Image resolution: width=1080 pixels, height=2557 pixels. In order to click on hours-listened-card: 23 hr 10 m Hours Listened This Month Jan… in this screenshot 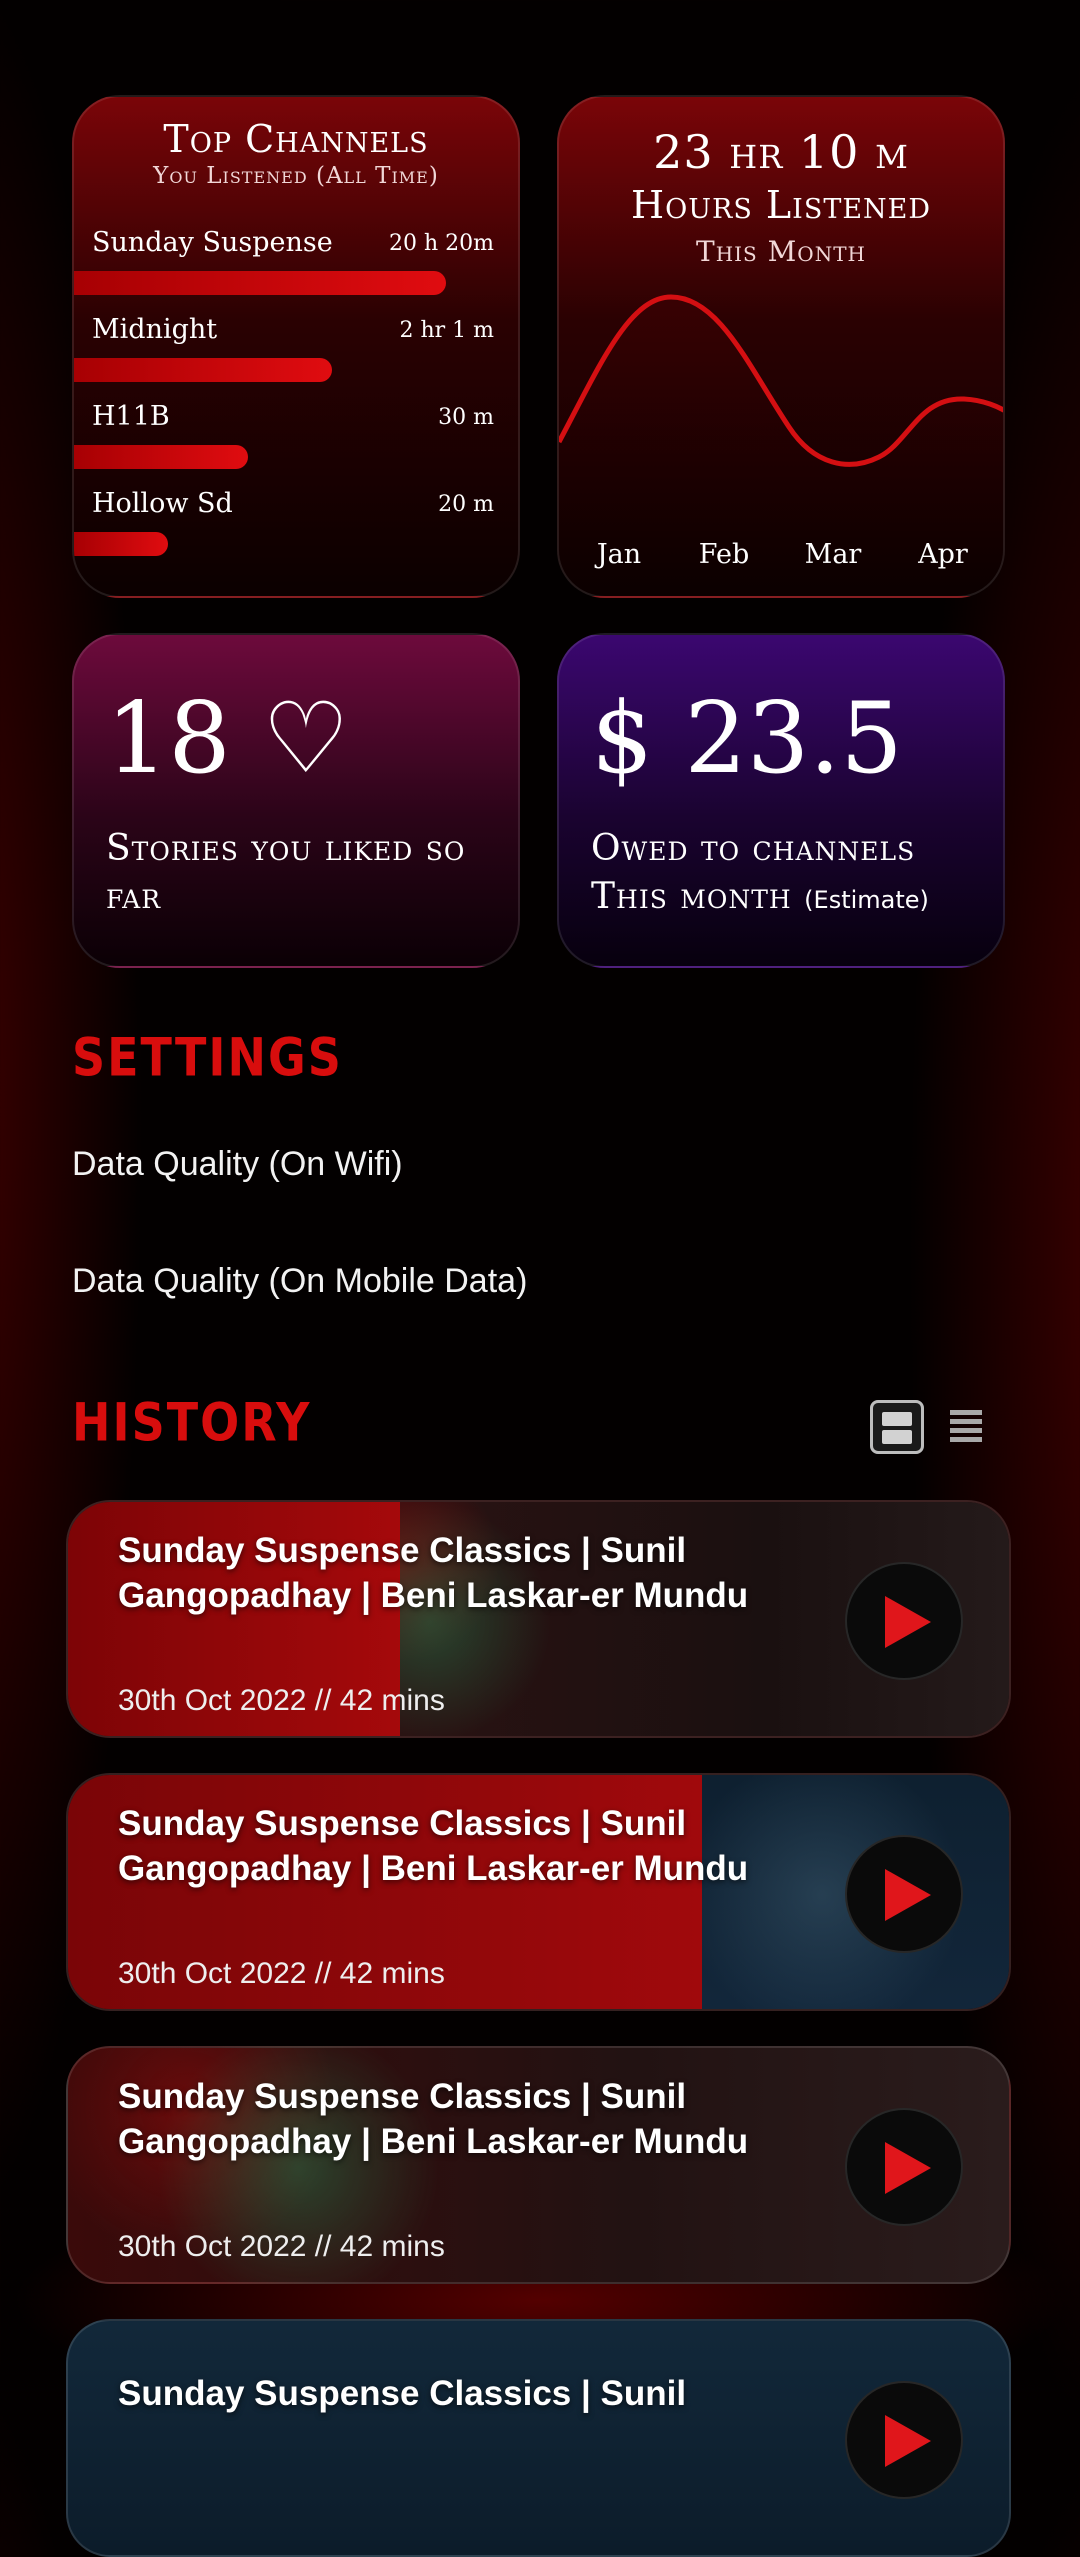, I will do `click(781, 346)`.